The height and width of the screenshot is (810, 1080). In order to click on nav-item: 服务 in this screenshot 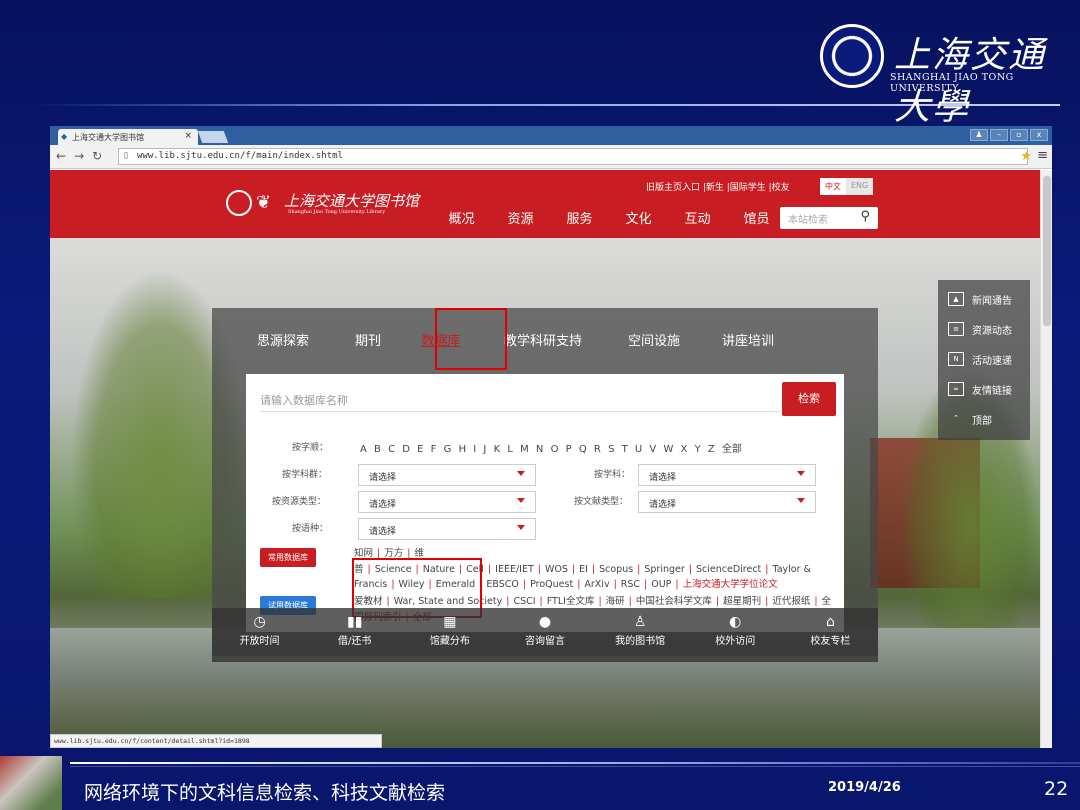, I will do `click(579, 217)`.